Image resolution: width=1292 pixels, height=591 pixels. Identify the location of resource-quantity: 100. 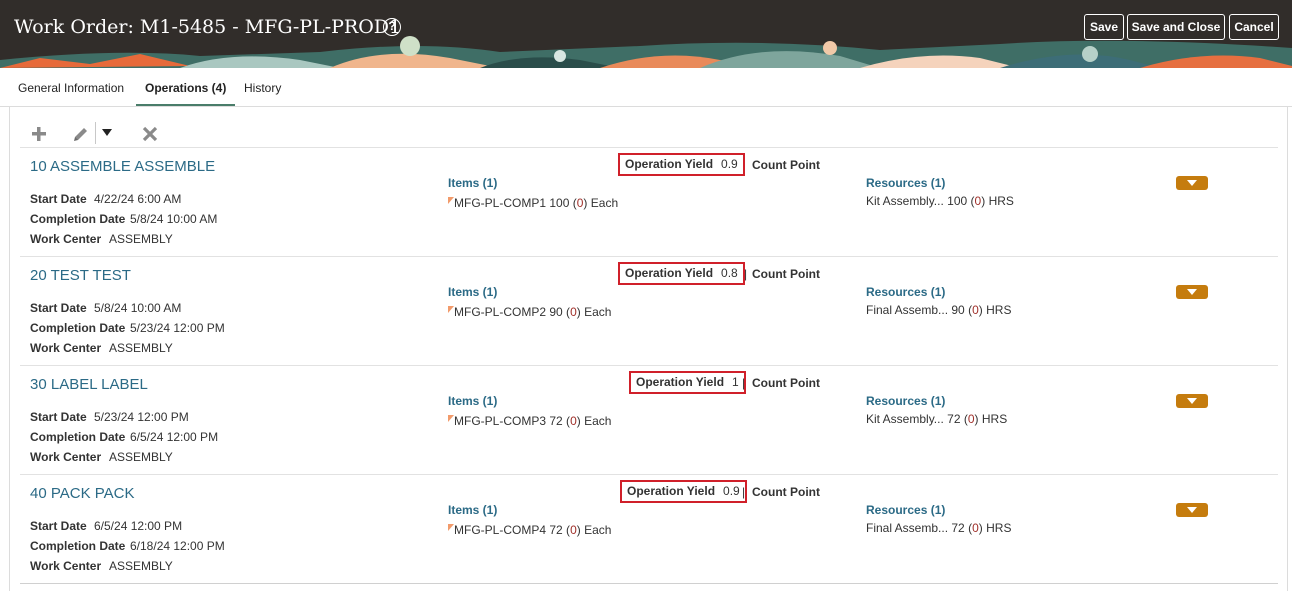
(957, 201).